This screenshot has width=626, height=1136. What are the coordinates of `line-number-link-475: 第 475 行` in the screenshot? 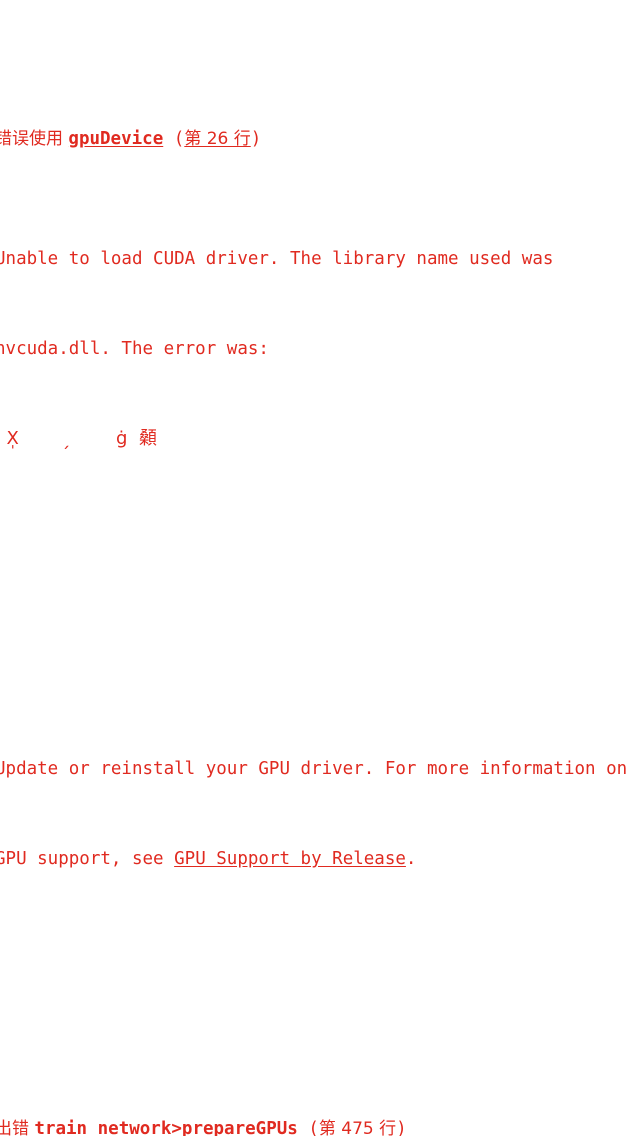 It's located at (357, 1127).